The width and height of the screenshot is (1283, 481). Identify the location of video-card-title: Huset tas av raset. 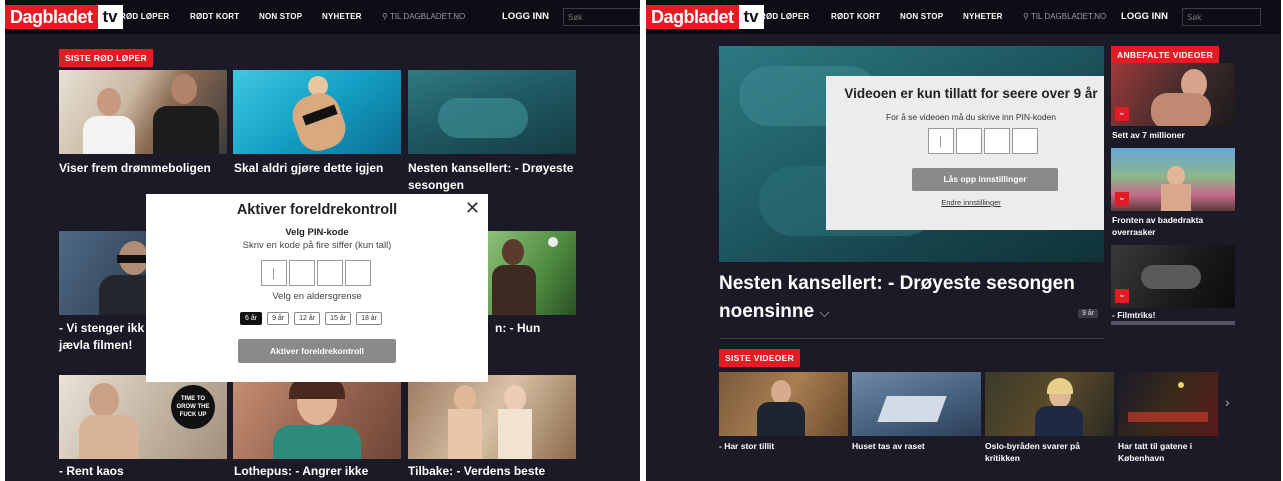
(917, 446).